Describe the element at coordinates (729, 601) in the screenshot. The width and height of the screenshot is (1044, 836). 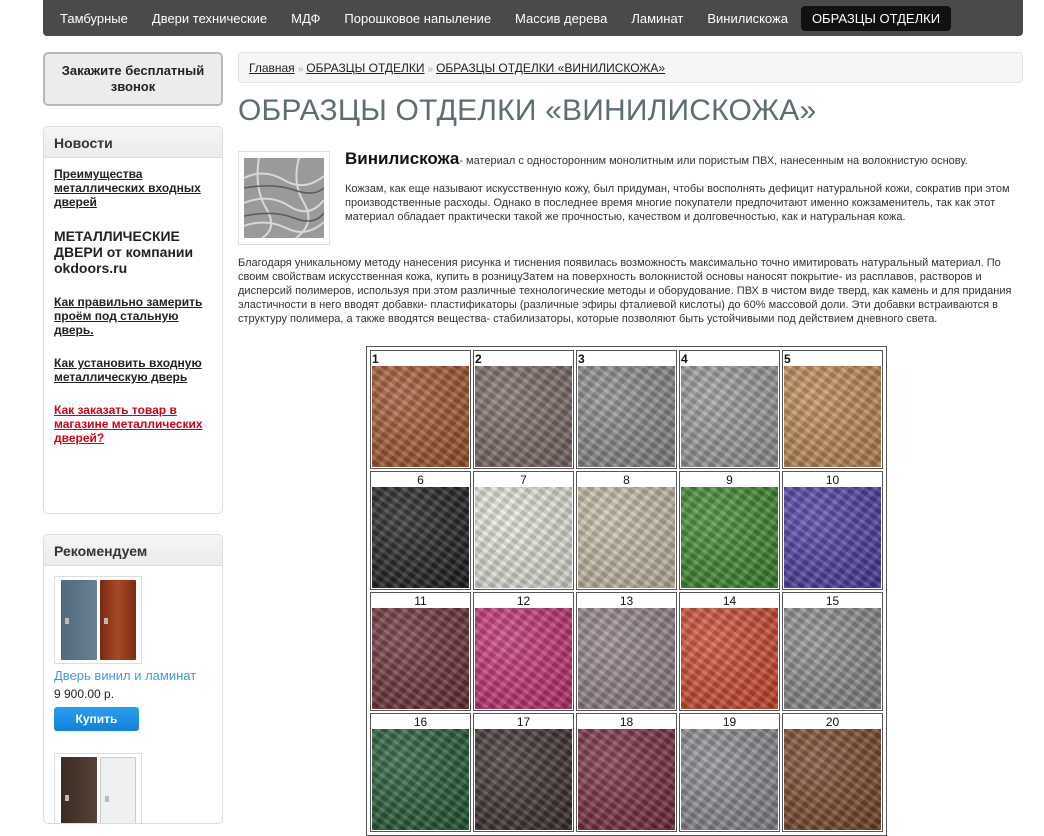
I see `sample-number: 14` at that location.